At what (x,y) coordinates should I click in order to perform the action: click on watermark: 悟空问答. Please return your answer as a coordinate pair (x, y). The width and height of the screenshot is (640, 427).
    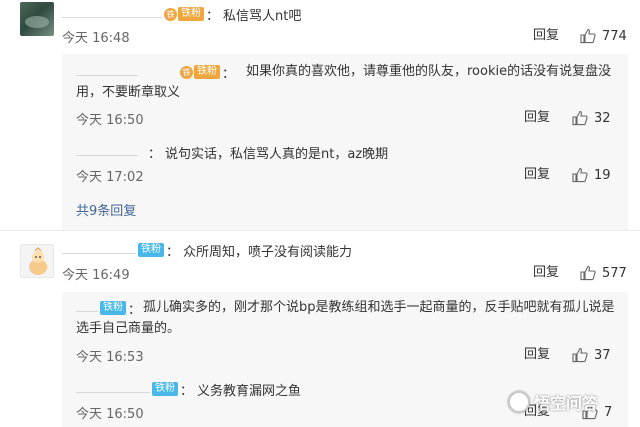
    Looking at the image, I should click on (553, 402).